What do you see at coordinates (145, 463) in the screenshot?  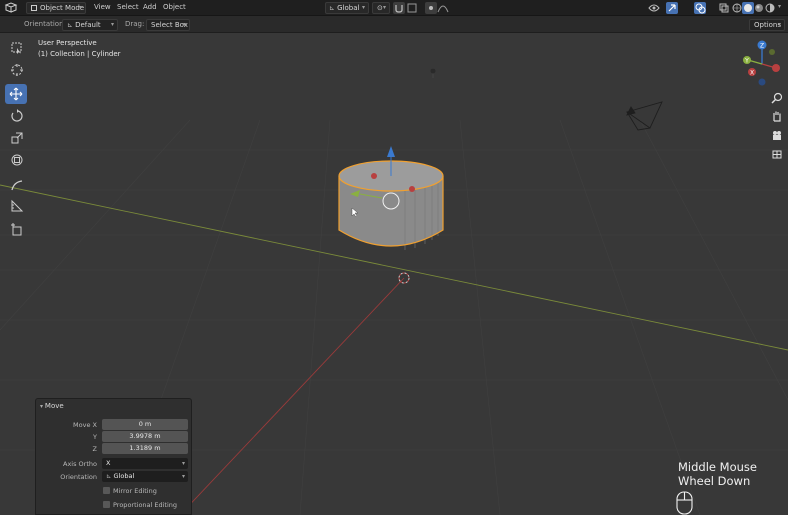 I see `axis-ortho-dropdown: X` at bounding box center [145, 463].